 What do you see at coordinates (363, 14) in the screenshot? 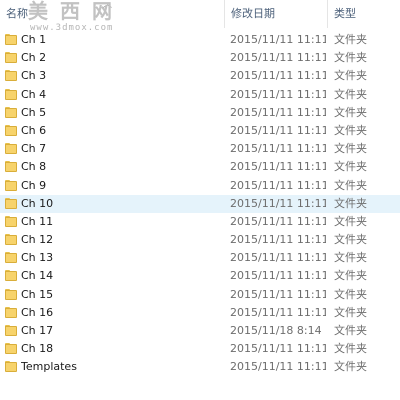
I see `column-header-type: 类型` at bounding box center [363, 14].